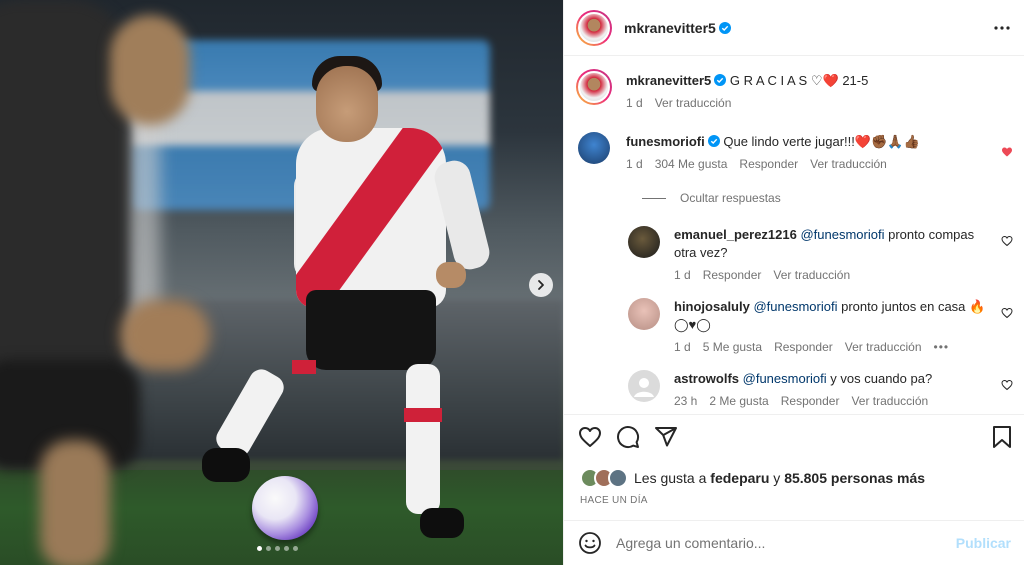 This screenshot has width=1024, height=565. What do you see at coordinates (732, 347) in the screenshot?
I see `reply-likes: 5 Me gusta` at bounding box center [732, 347].